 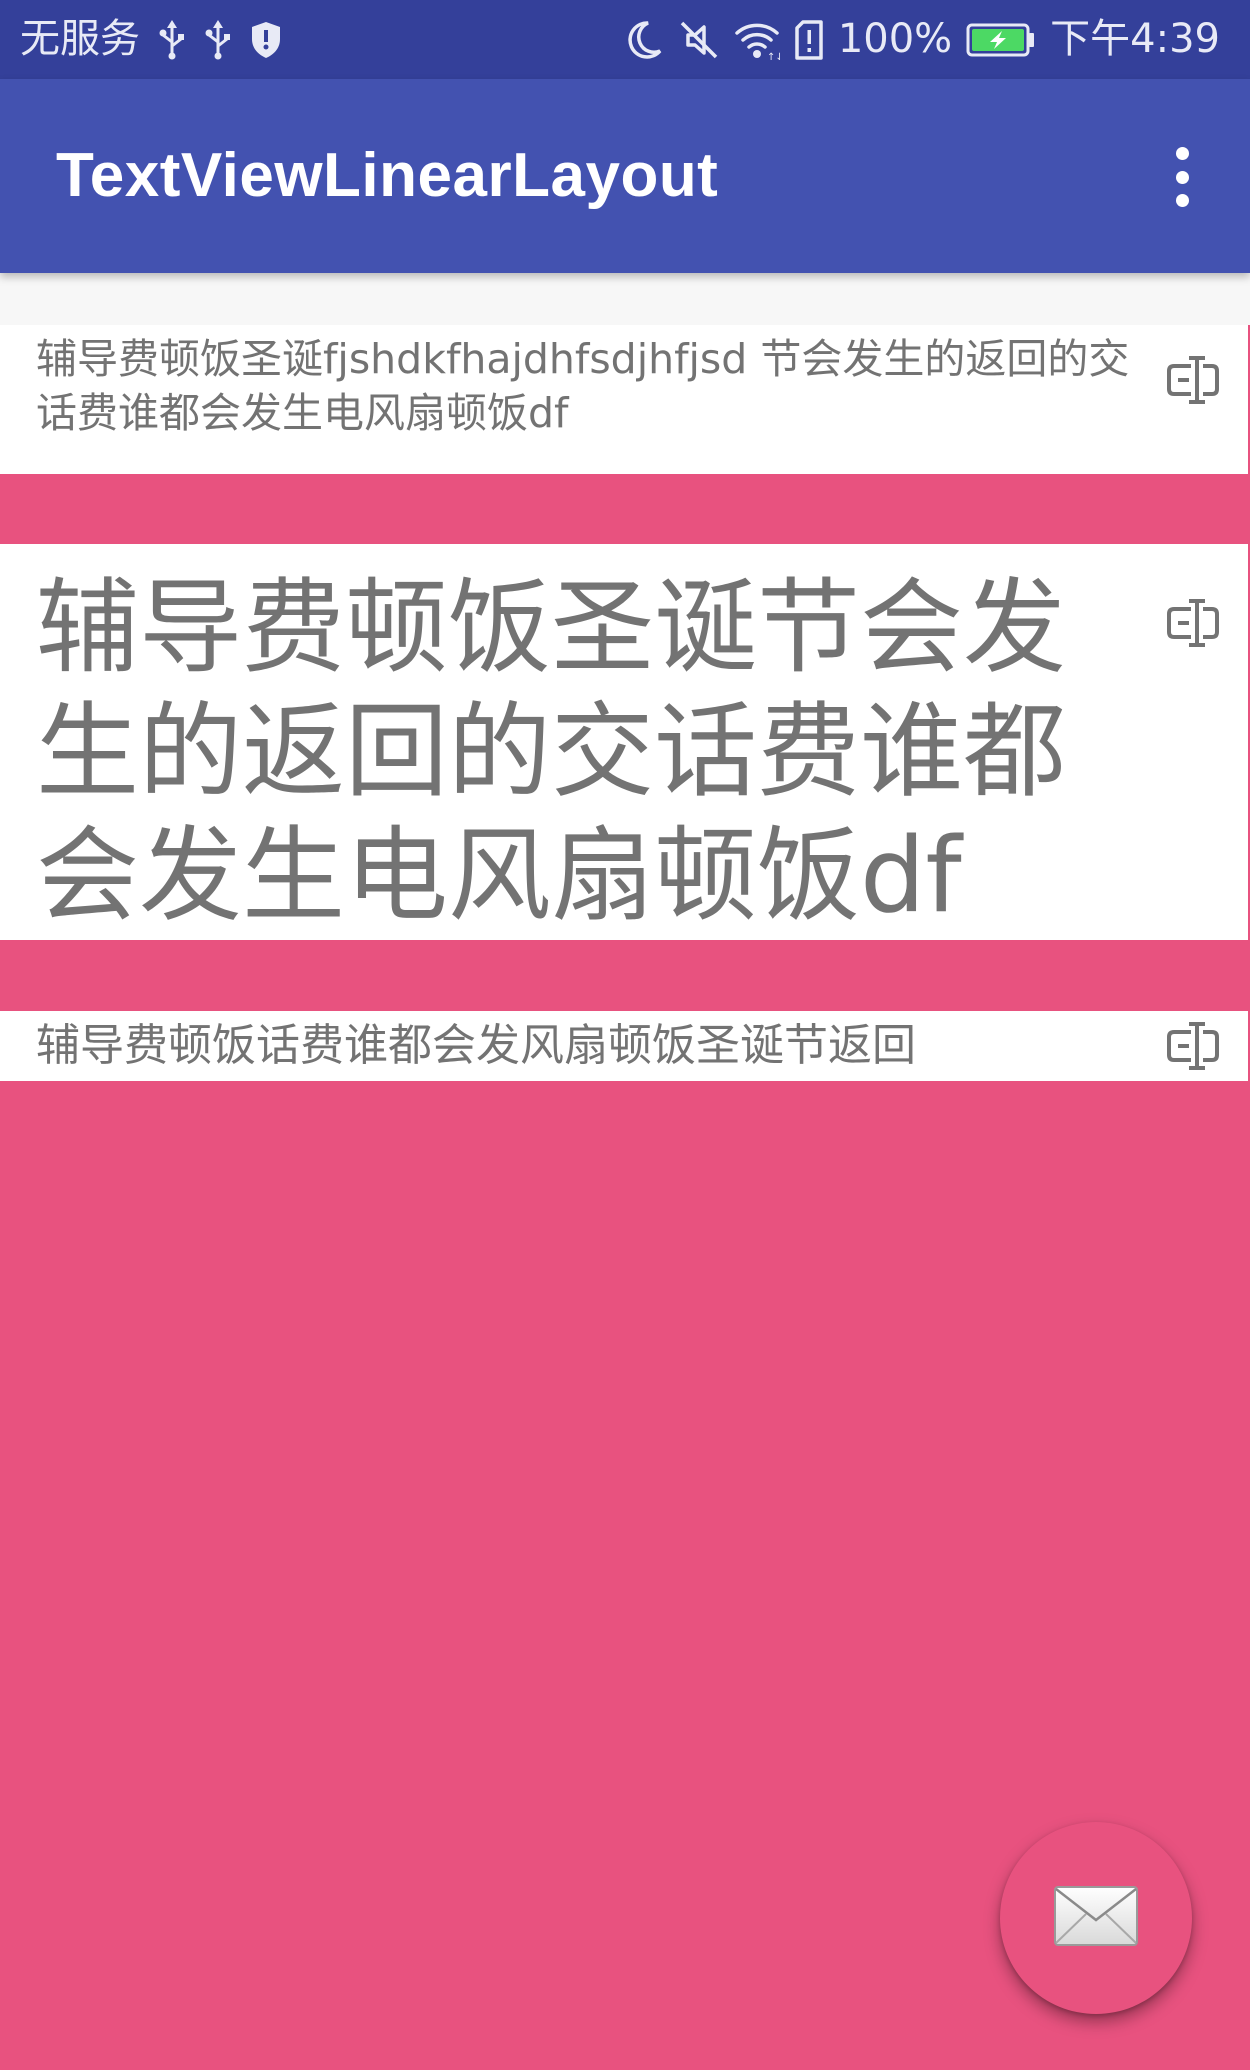 What do you see at coordinates (895, 39) in the screenshot?
I see `battery-percent: 100%` at bounding box center [895, 39].